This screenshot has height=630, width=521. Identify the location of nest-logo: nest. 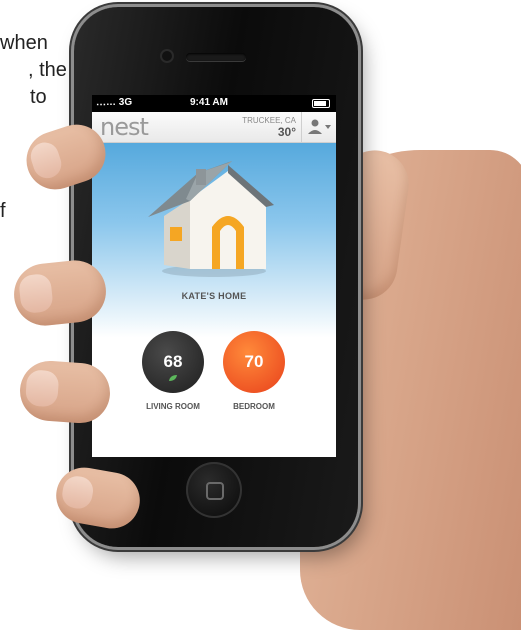
(124, 127).